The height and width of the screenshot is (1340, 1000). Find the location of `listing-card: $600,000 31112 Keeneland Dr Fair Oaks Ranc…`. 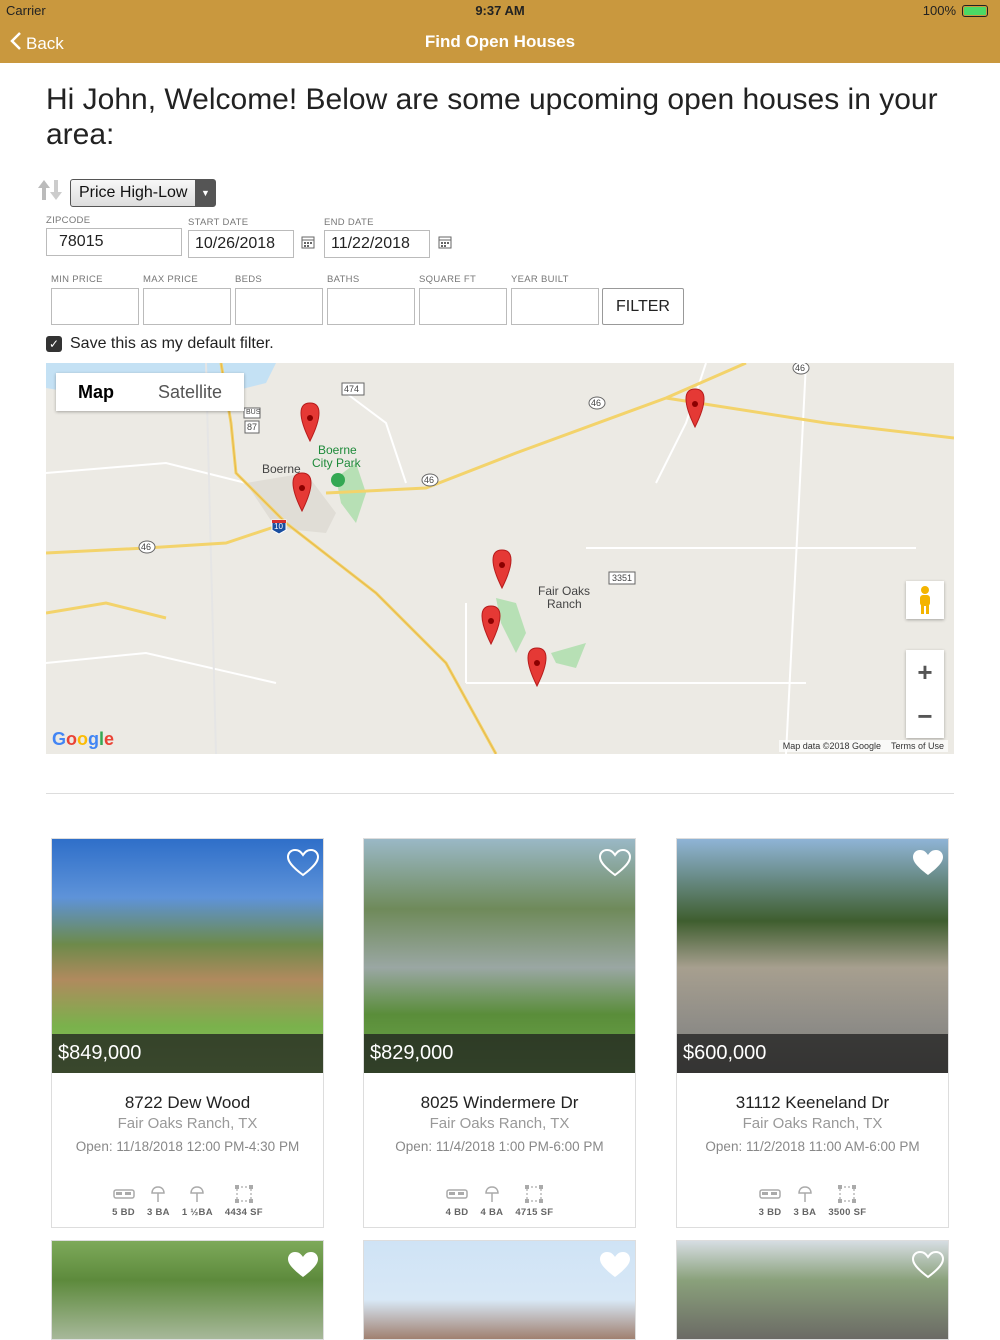

listing-card: $600,000 31112 Keeneland Dr Fair Oaks Ranc… is located at coordinates (812, 1033).